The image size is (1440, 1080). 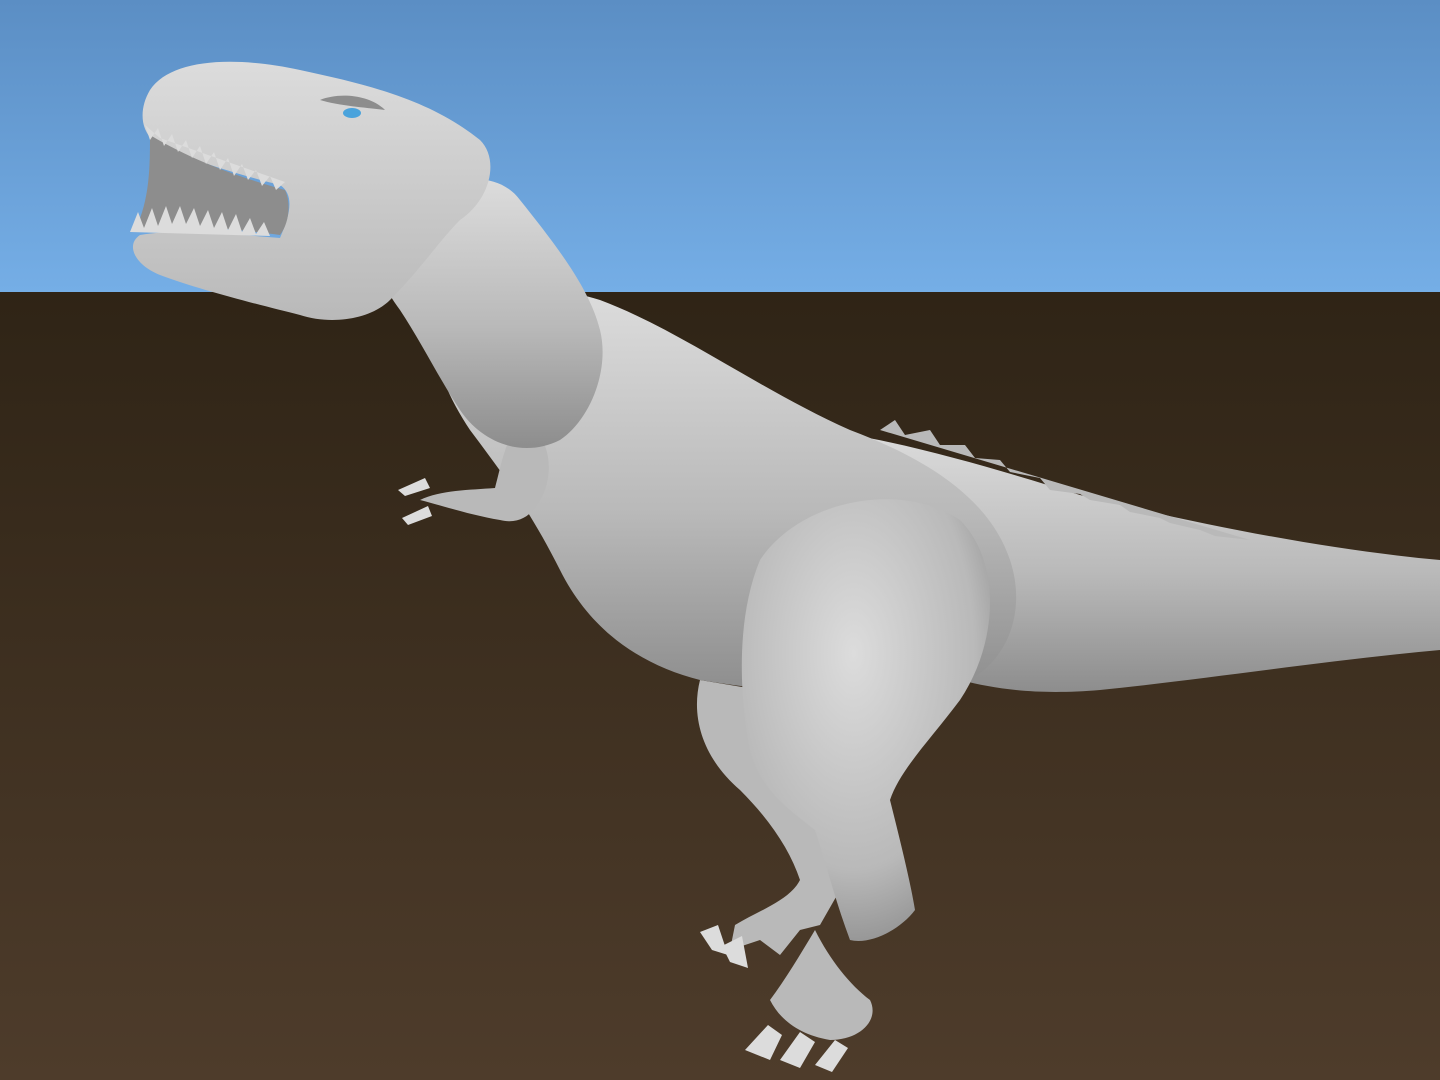 What do you see at coordinates (865, 785) in the screenshot?
I see `near-leg` at bounding box center [865, 785].